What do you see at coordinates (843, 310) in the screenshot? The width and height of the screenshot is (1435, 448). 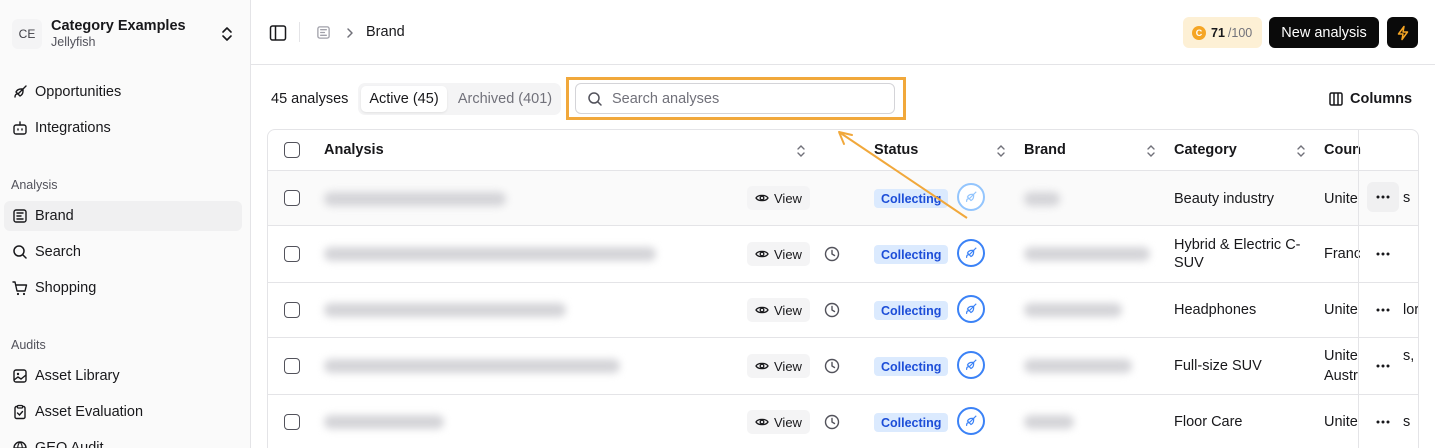 I see `table-row: View Collecting Headphones Unite` at bounding box center [843, 310].